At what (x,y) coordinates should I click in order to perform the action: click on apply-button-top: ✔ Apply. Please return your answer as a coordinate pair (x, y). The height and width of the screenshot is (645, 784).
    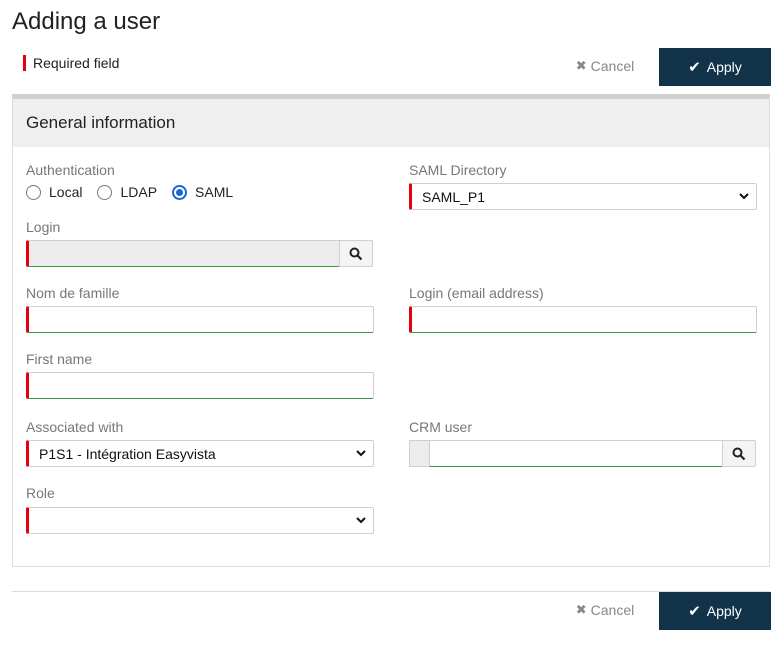
    Looking at the image, I should click on (715, 67).